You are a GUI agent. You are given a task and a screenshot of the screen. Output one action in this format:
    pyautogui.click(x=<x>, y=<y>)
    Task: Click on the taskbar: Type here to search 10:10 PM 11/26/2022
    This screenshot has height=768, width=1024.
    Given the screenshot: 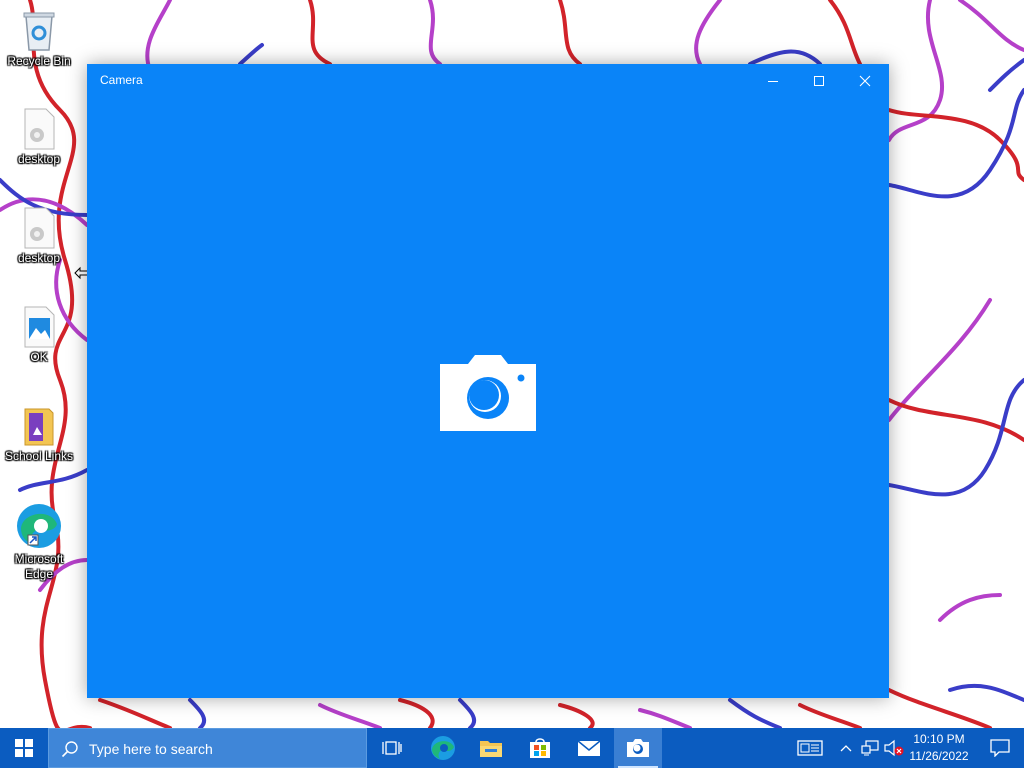 What is the action you would take?
    pyautogui.click(x=512, y=748)
    